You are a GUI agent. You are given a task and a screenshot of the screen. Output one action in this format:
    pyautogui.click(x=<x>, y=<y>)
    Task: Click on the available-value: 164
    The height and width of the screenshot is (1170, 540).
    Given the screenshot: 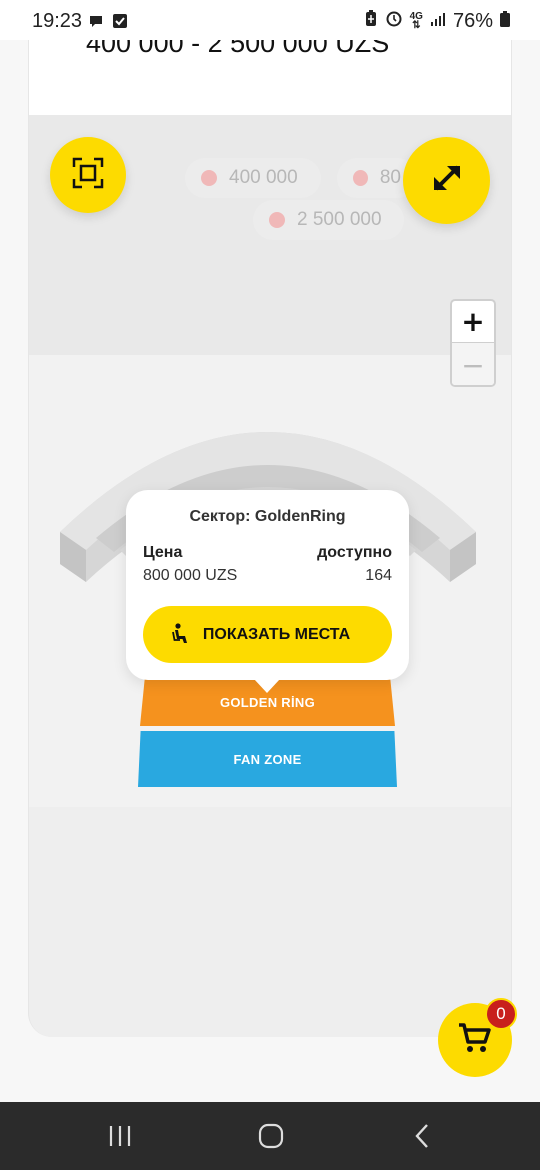 What is the action you would take?
    pyautogui.click(x=378, y=575)
    